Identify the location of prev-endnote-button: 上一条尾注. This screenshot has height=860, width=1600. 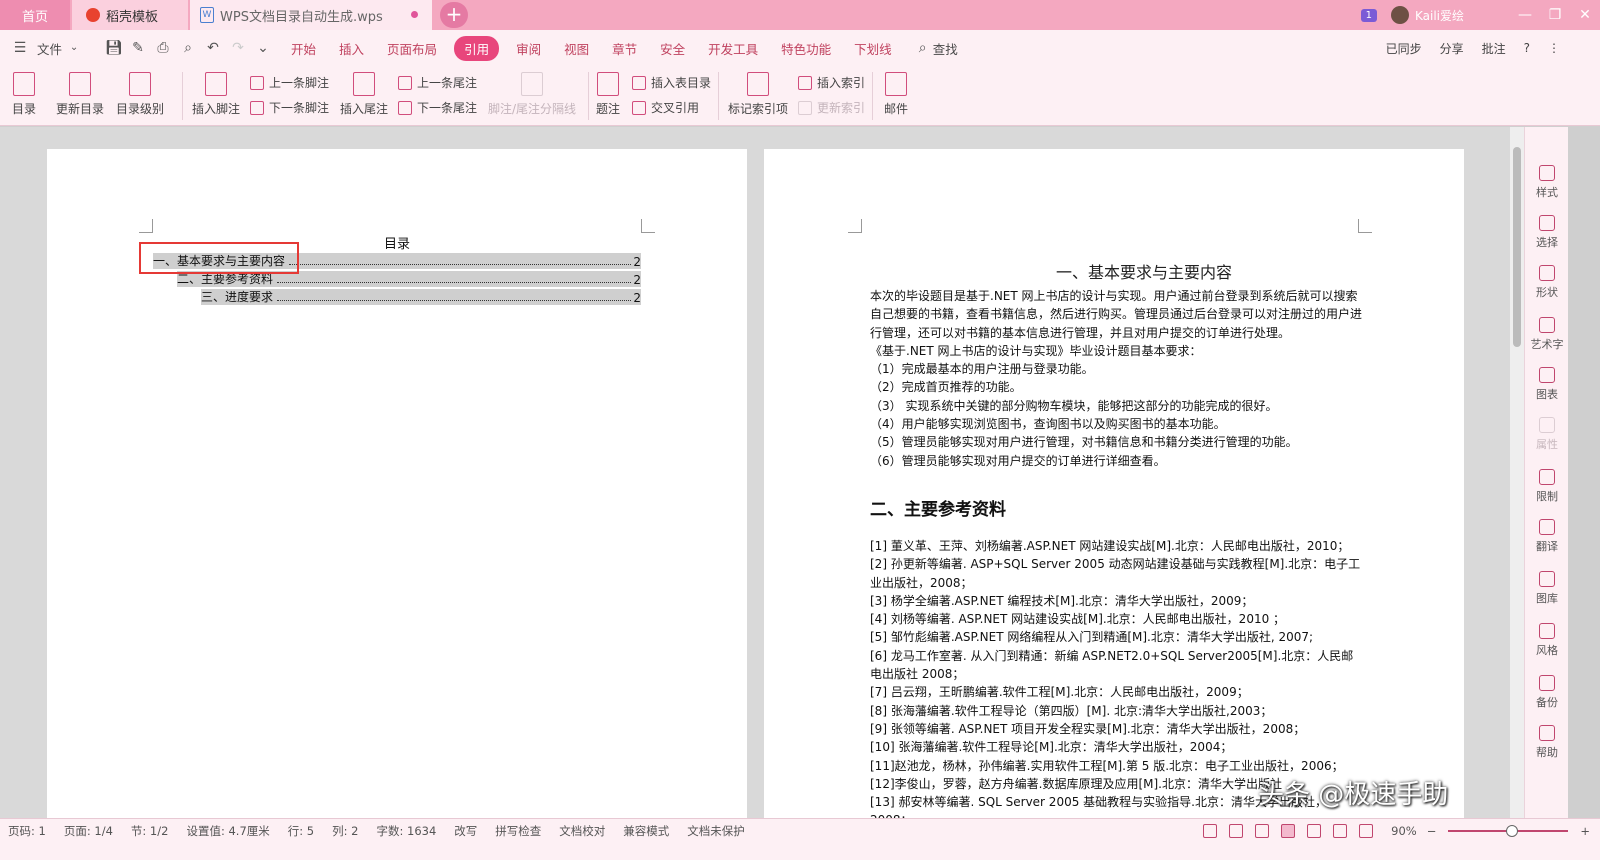
(437, 82).